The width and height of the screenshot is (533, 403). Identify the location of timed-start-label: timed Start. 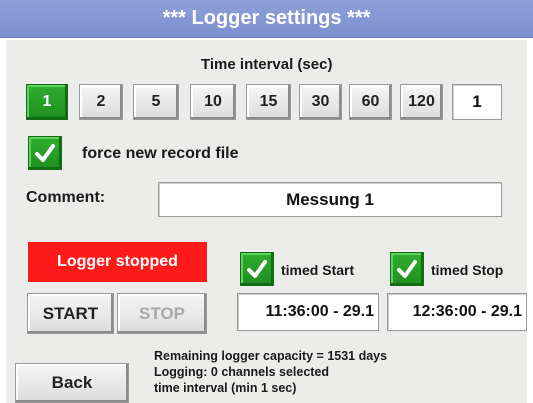
(318, 270).